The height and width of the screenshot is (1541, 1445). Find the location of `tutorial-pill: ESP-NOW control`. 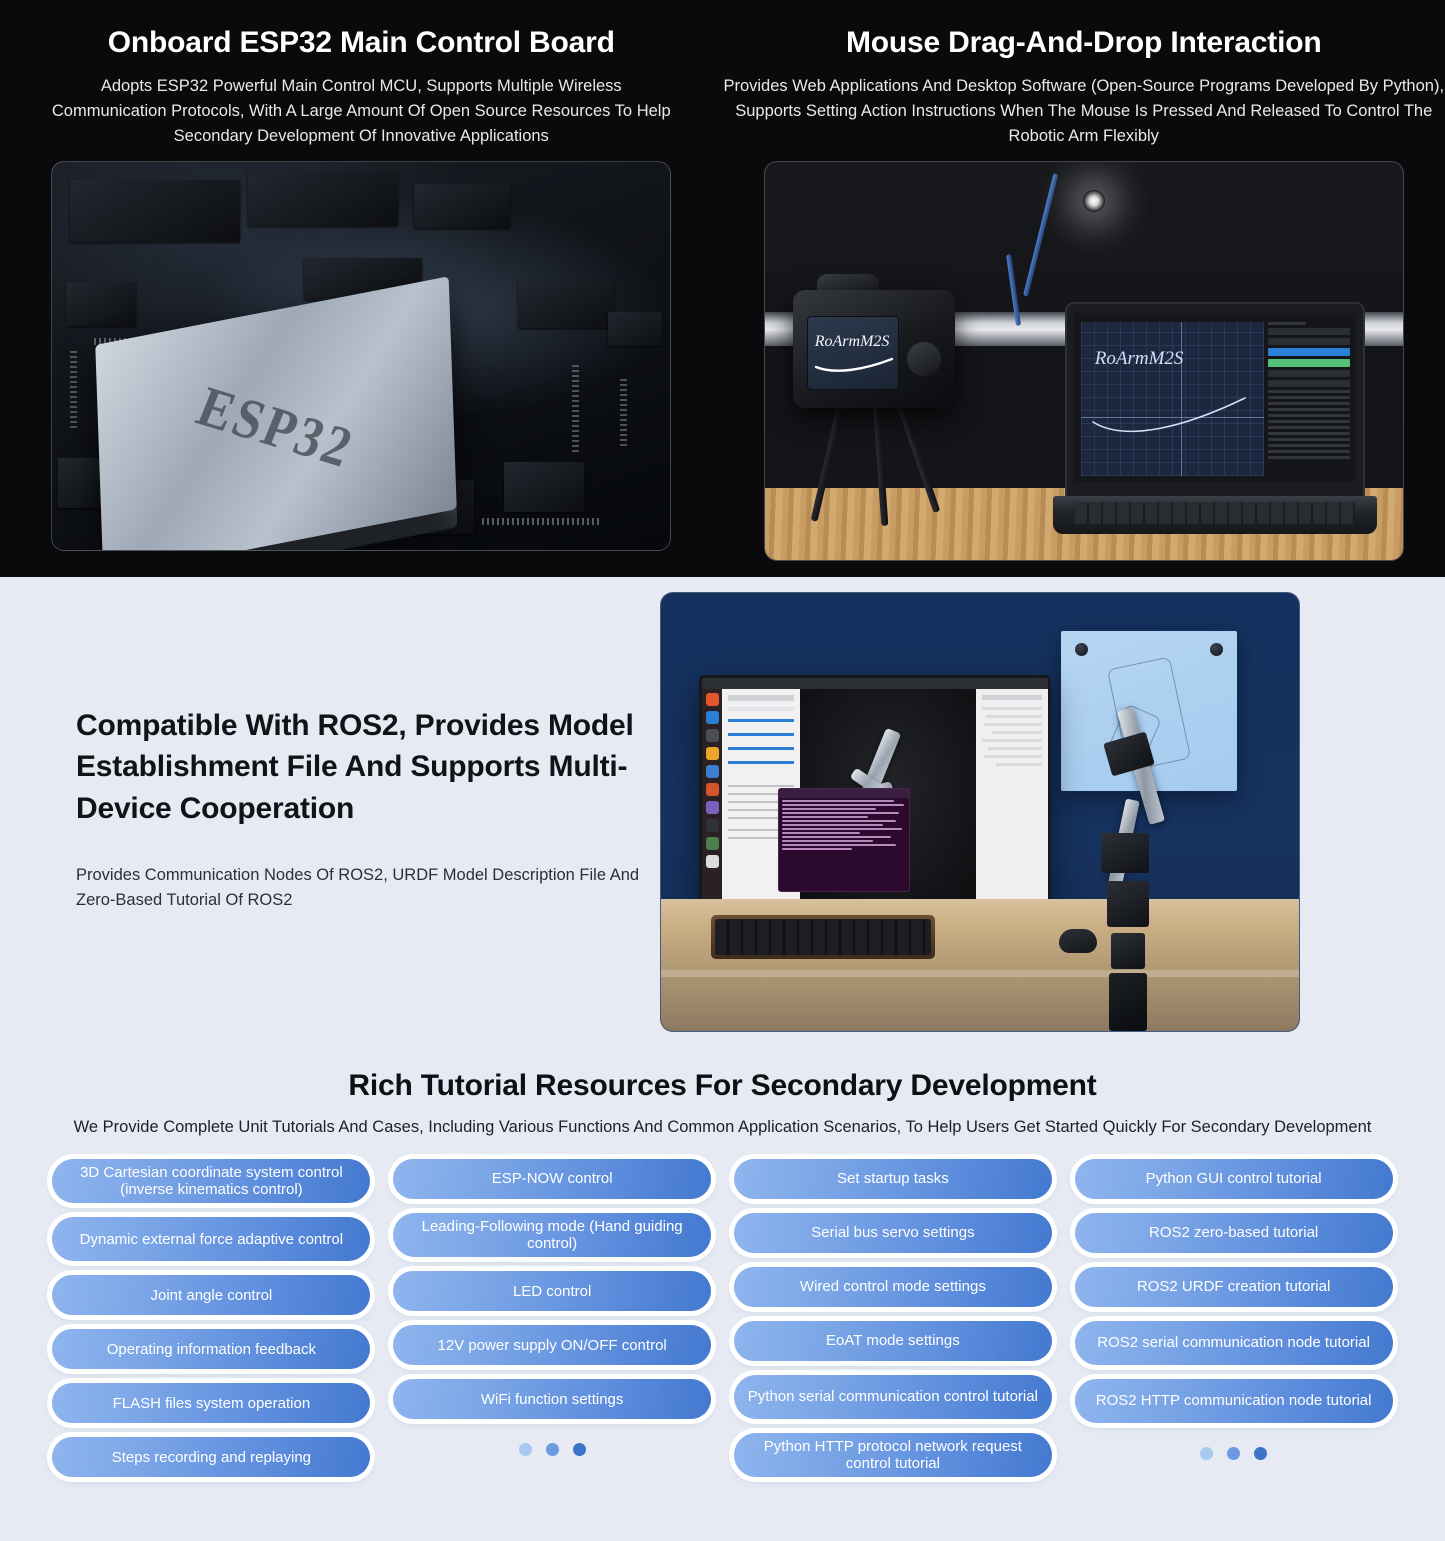

tutorial-pill: ESP-NOW control is located at coordinates (552, 1179).